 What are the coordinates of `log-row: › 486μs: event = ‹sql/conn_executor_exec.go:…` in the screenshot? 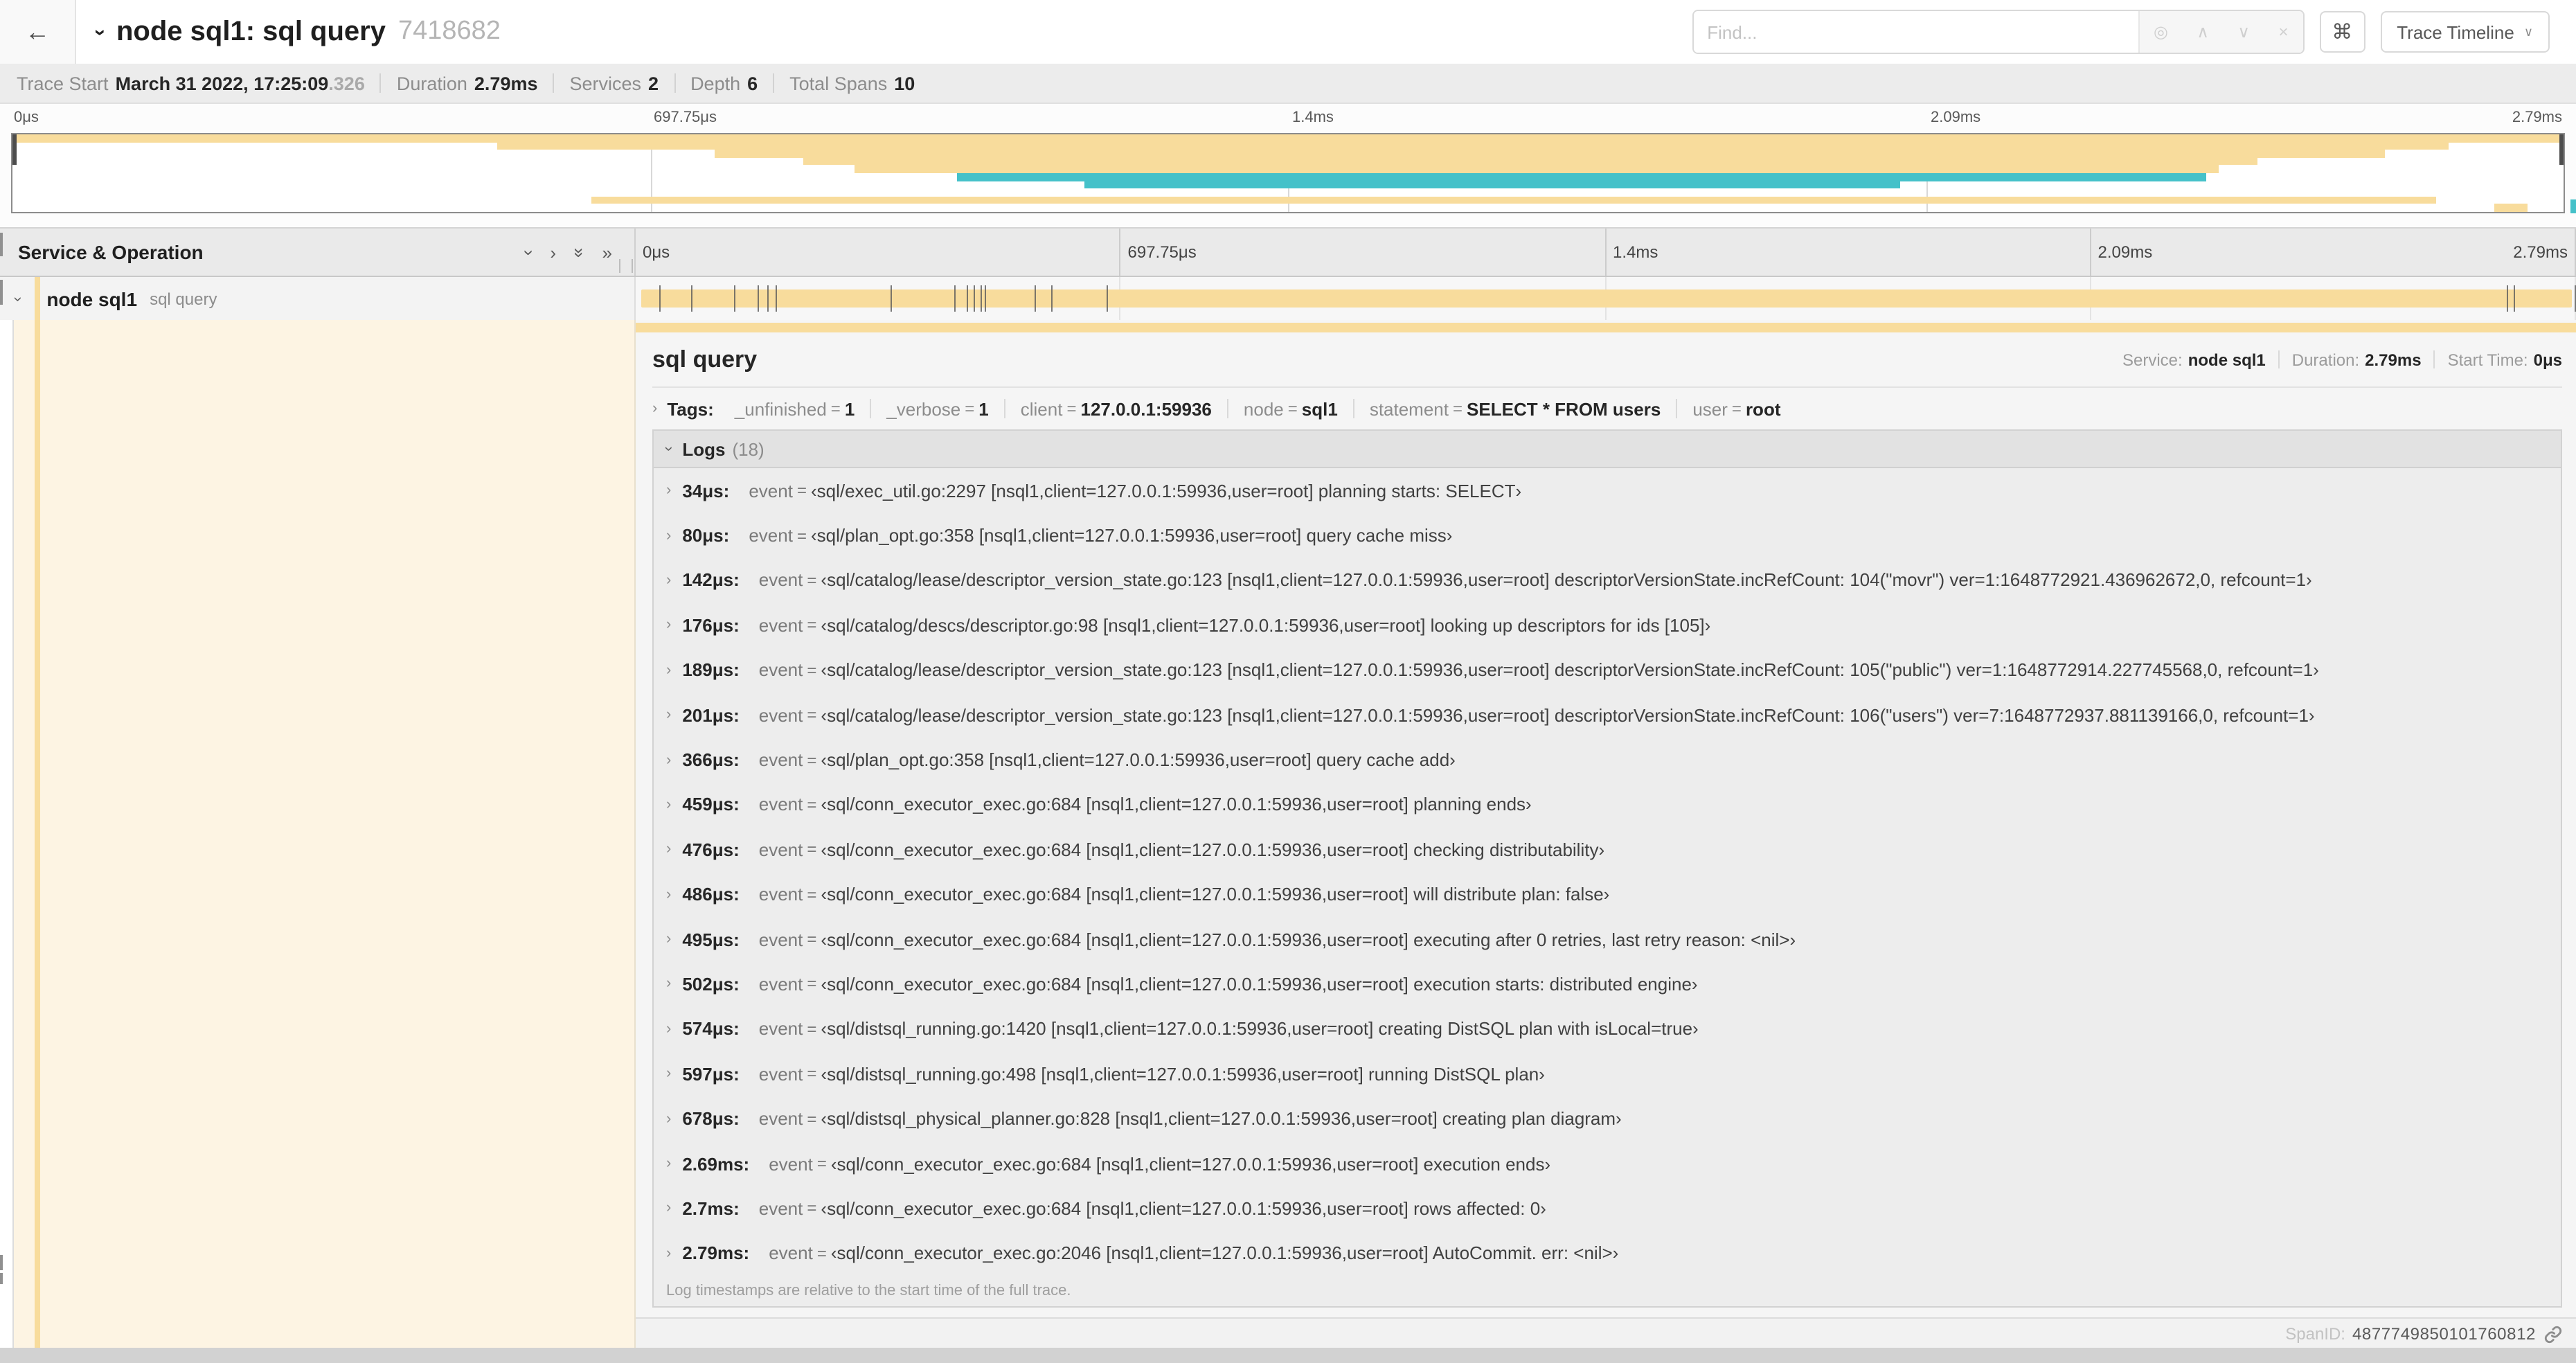 It's located at (1608, 895).